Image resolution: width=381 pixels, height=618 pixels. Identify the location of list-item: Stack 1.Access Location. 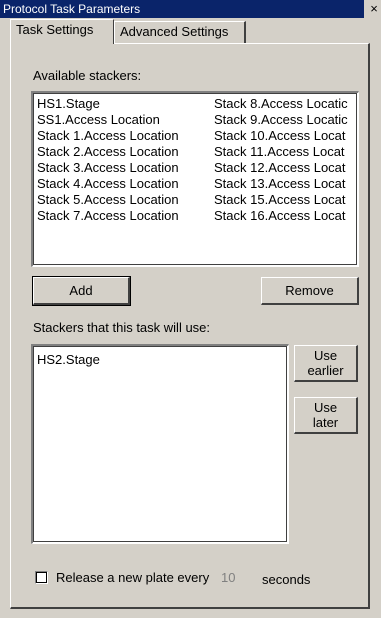
(126, 136).